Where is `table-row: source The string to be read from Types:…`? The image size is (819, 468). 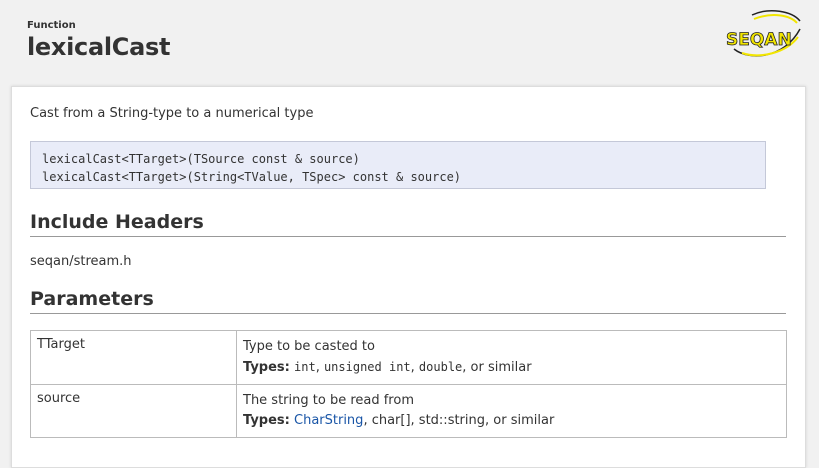 table-row: source The string to be read from Types:… is located at coordinates (408, 411).